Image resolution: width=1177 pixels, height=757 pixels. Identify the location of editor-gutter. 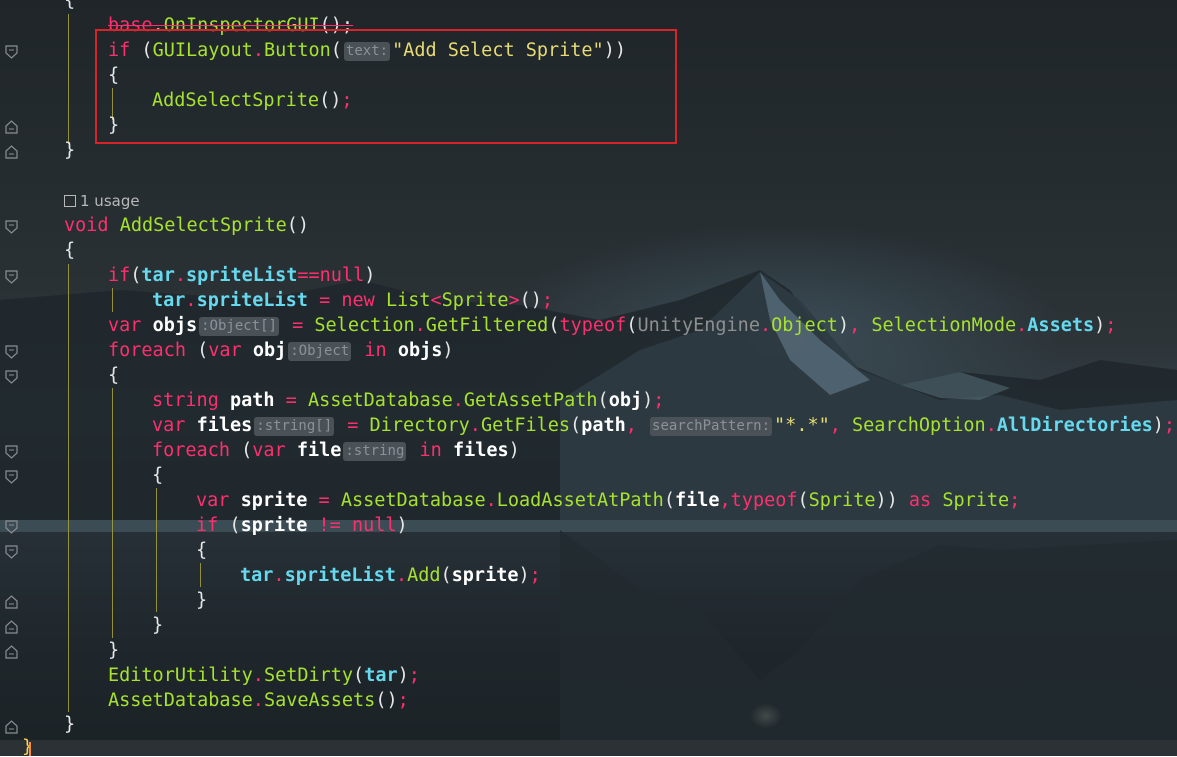
(14, 370).